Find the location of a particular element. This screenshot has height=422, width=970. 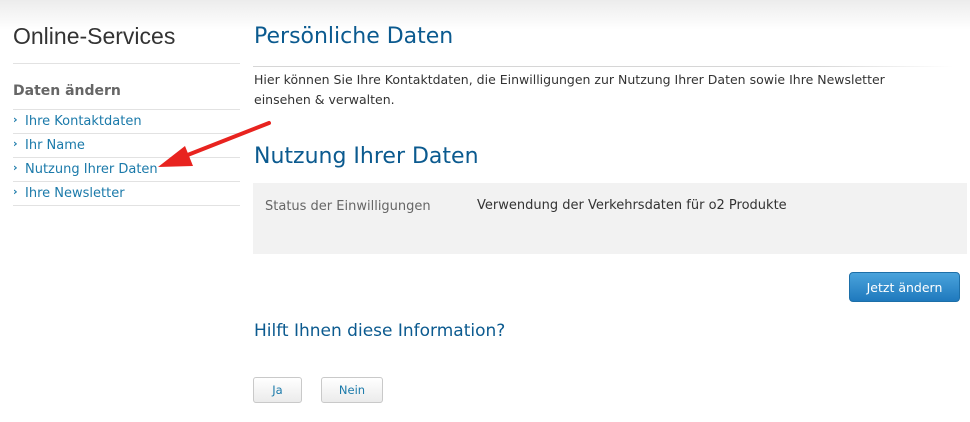

sidebar-item-label: Nutzung Ihrer Daten is located at coordinates (91, 169).